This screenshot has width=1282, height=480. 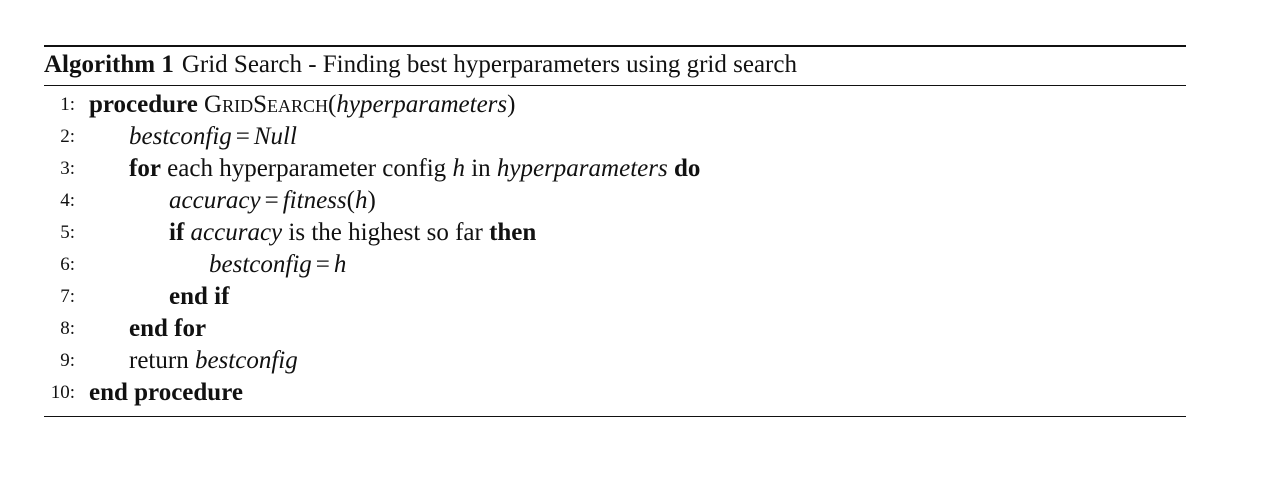 What do you see at coordinates (422, 104) in the screenshot?
I see `procedure-arg: hyperparameters` at bounding box center [422, 104].